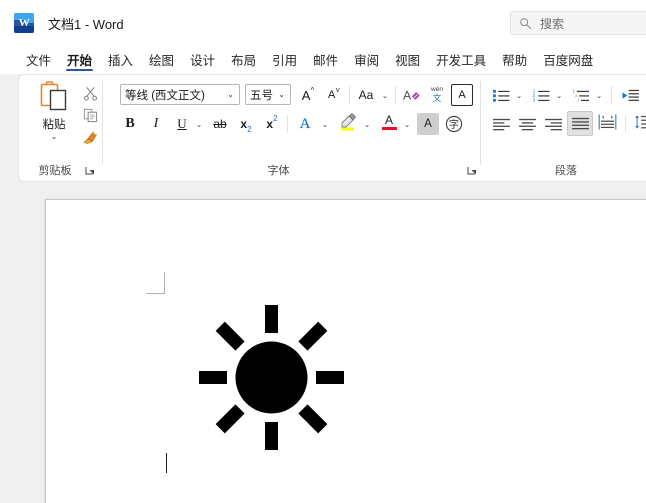 Image resolution: width=646 pixels, height=503 pixels. I want to click on multilevel-list-button: 1 a i, so click(581, 95).